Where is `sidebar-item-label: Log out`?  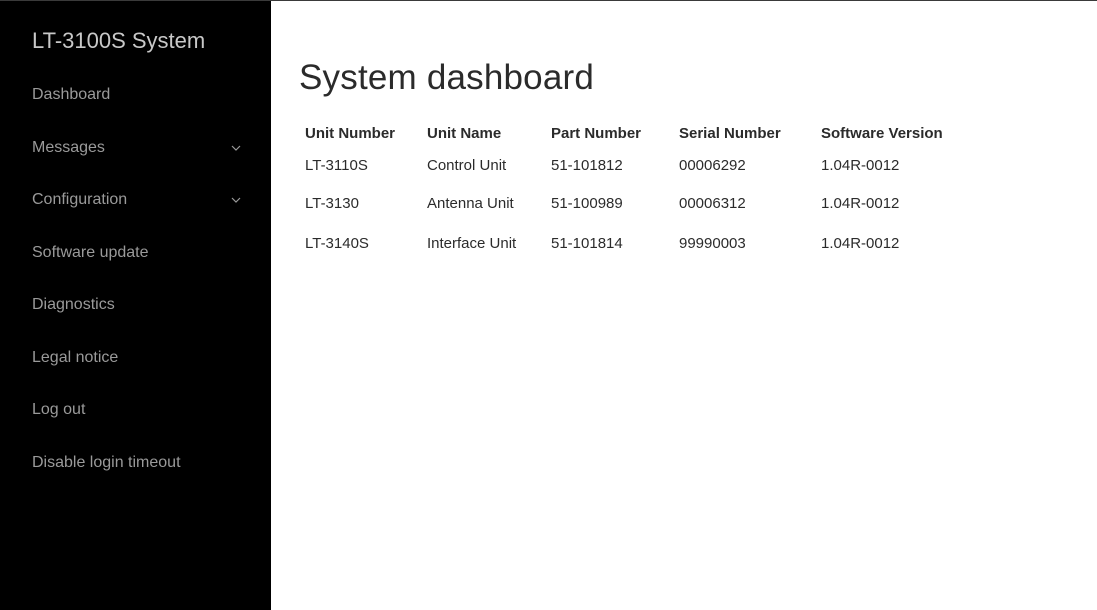
sidebar-item-label: Log out is located at coordinates (59, 409).